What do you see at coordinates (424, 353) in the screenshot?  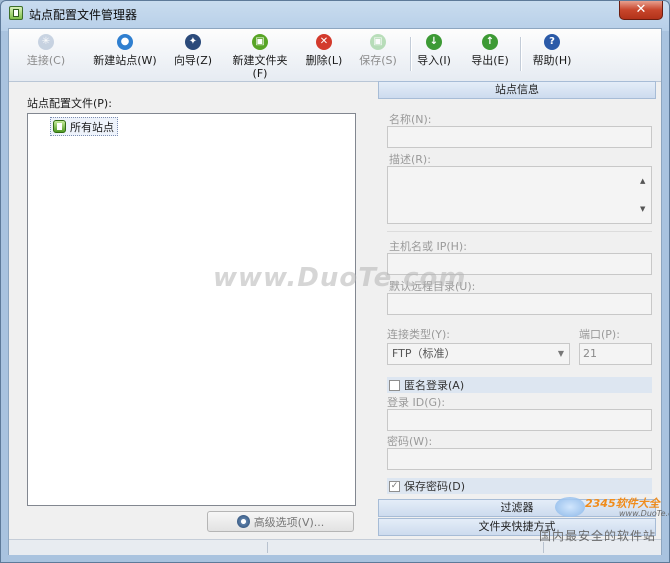 I see `connection-type-value: FTP（标准）` at bounding box center [424, 353].